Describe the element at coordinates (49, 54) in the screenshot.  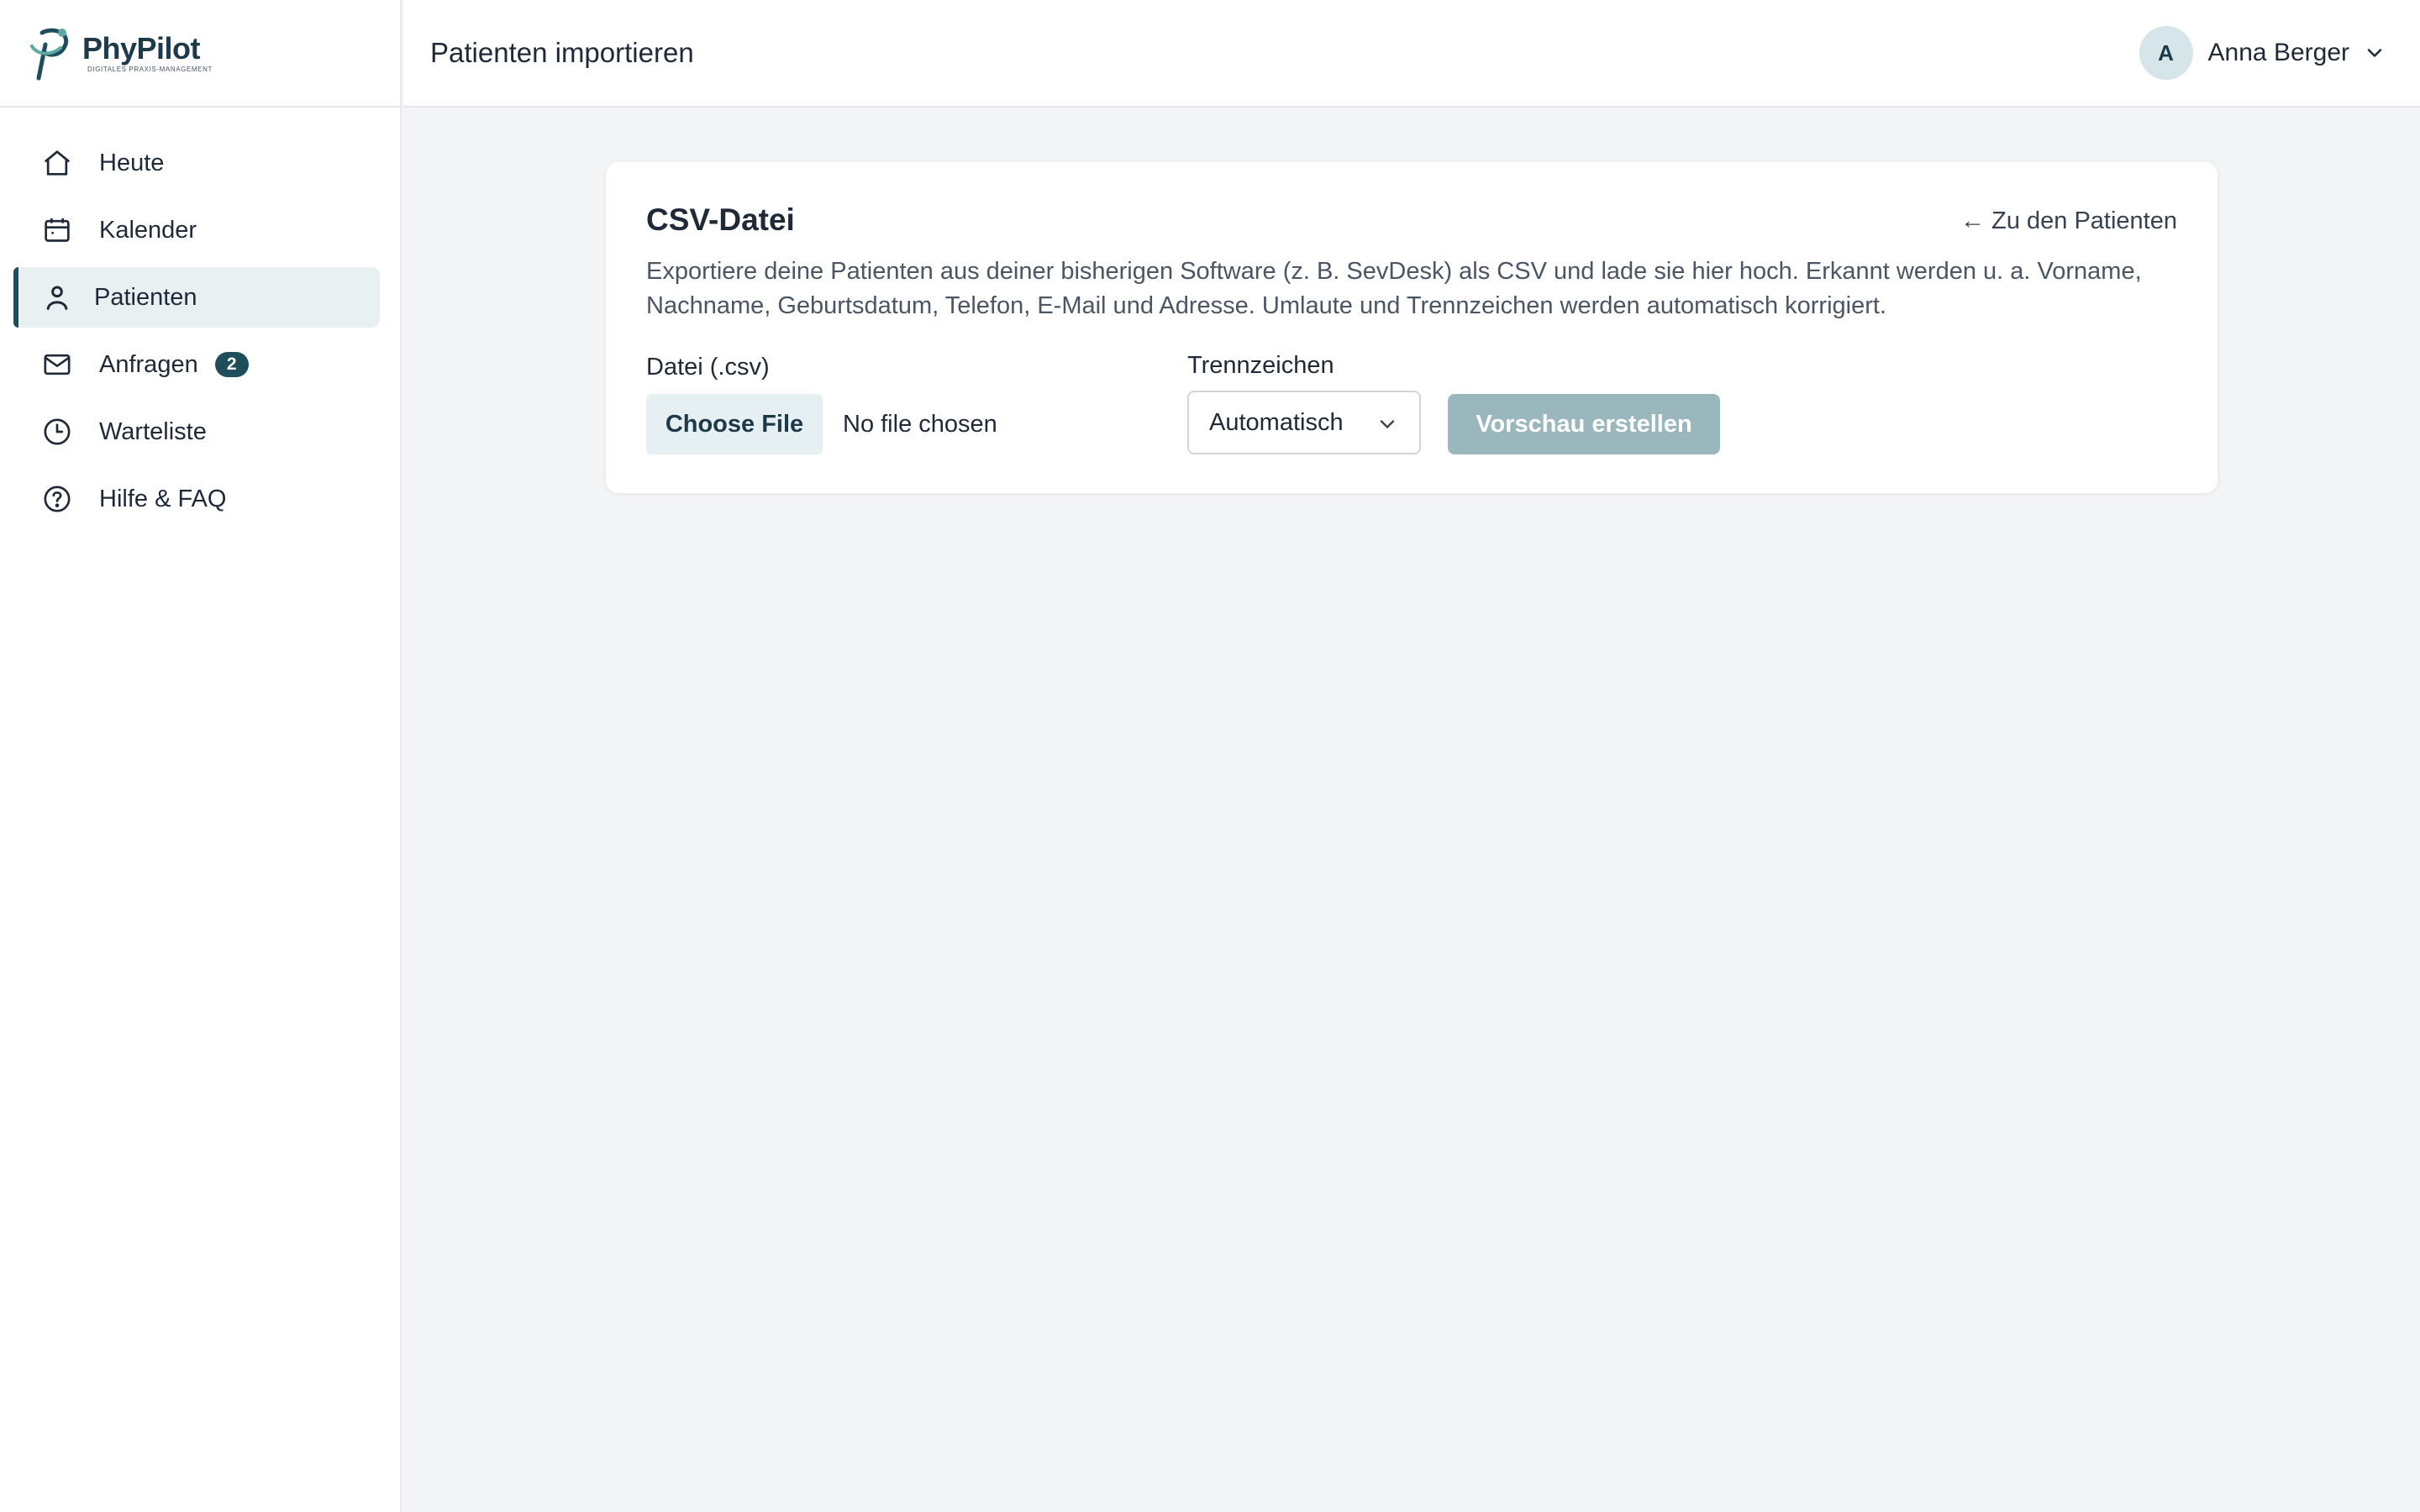
I see `logo-mark-icon` at that location.